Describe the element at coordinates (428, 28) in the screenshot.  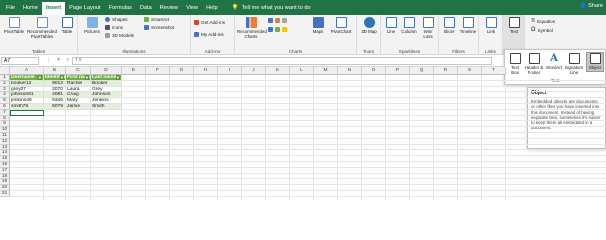
I see `sparkline-winloss-button: Win/ Loss` at that location.